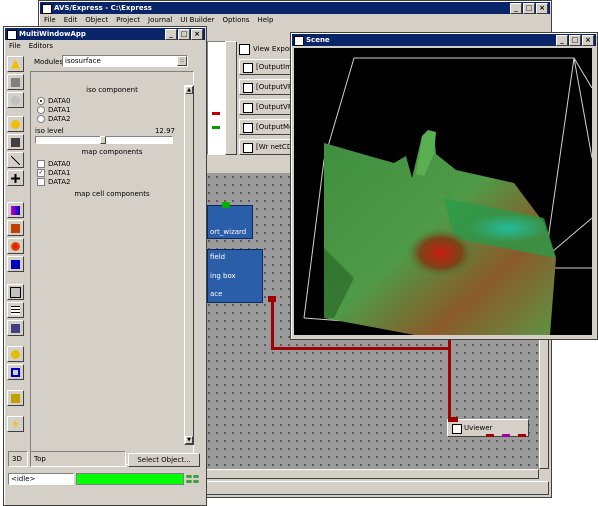 This screenshot has width=598, height=506. I want to click on tool-select-button, so click(15, 142).